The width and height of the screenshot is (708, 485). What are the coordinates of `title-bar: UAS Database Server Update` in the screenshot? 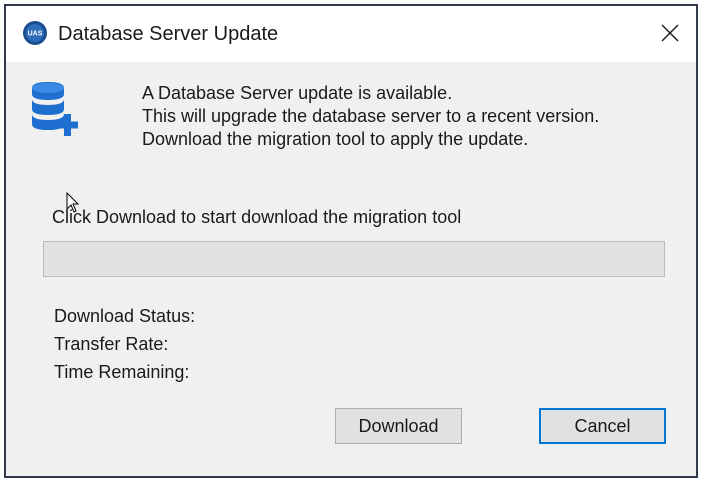 It's located at (351, 34).